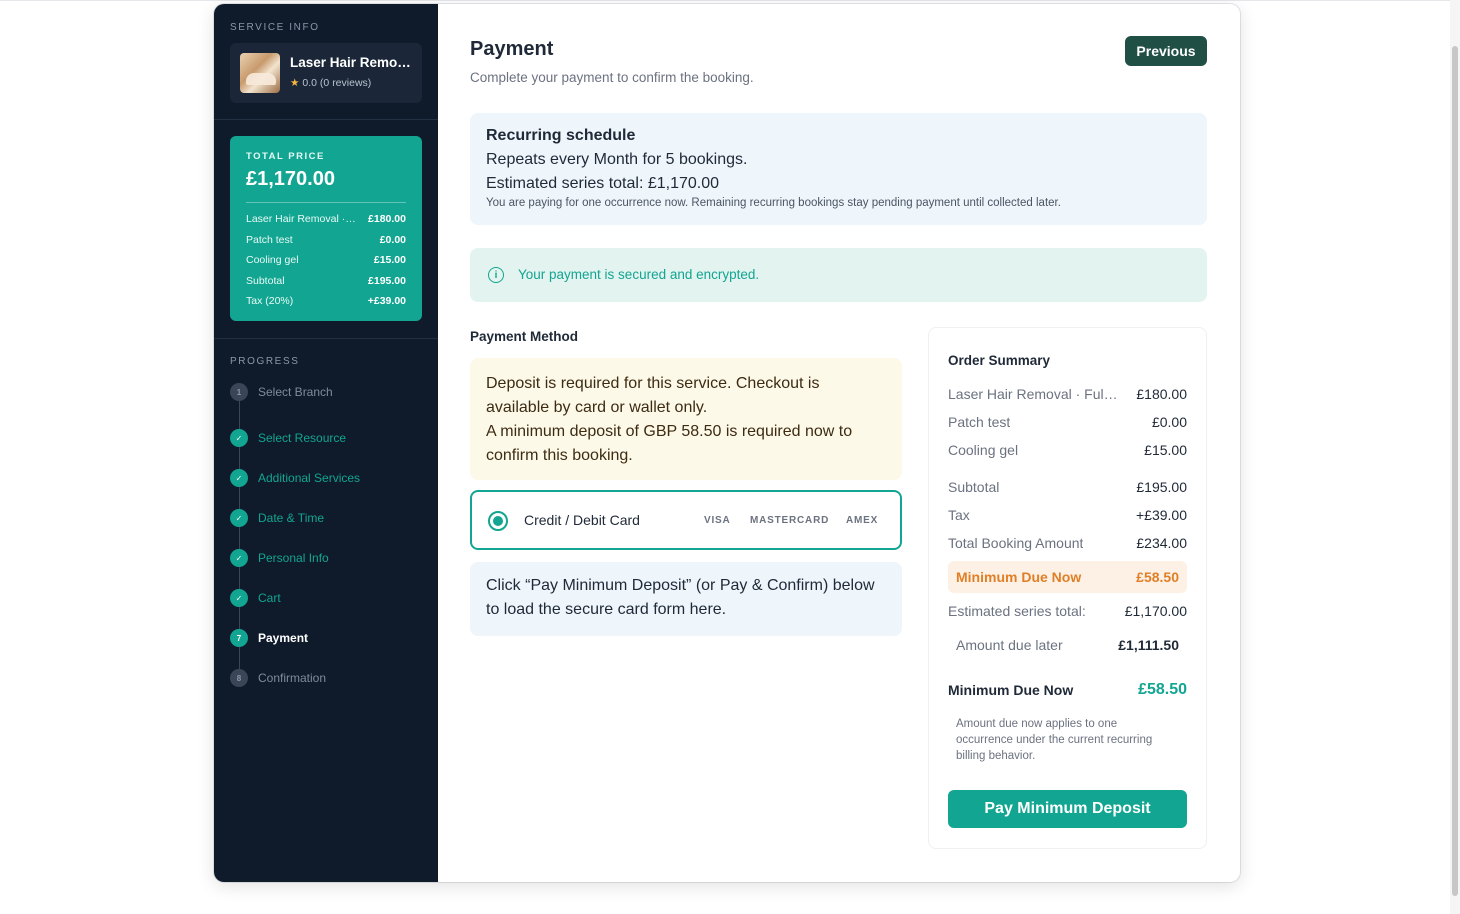 Image resolution: width=1460 pixels, height=914 pixels. What do you see at coordinates (326, 202) in the screenshot?
I see `price-divider` at bounding box center [326, 202].